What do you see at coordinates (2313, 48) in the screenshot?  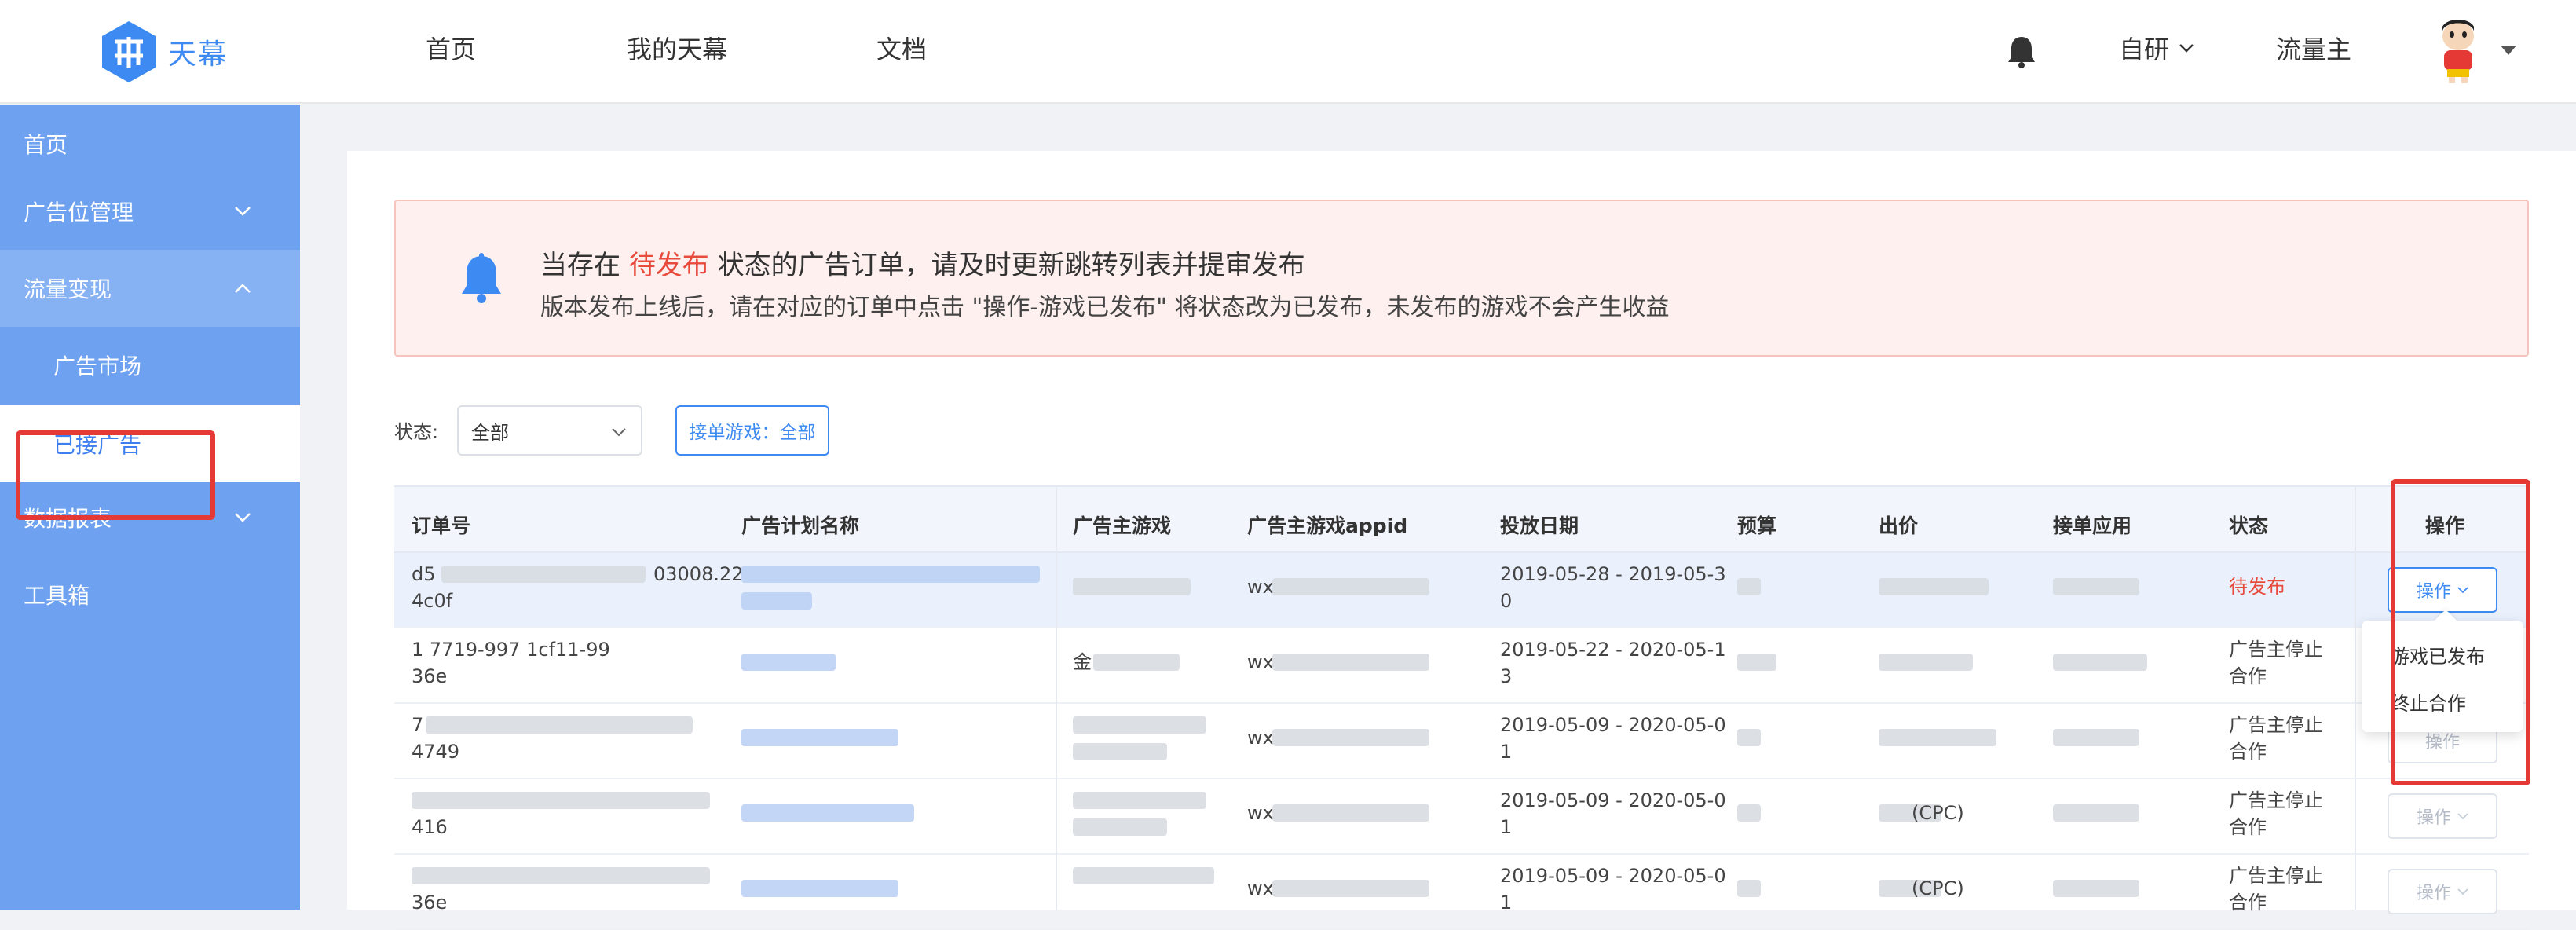 I see `role-label: 流量主` at bounding box center [2313, 48].